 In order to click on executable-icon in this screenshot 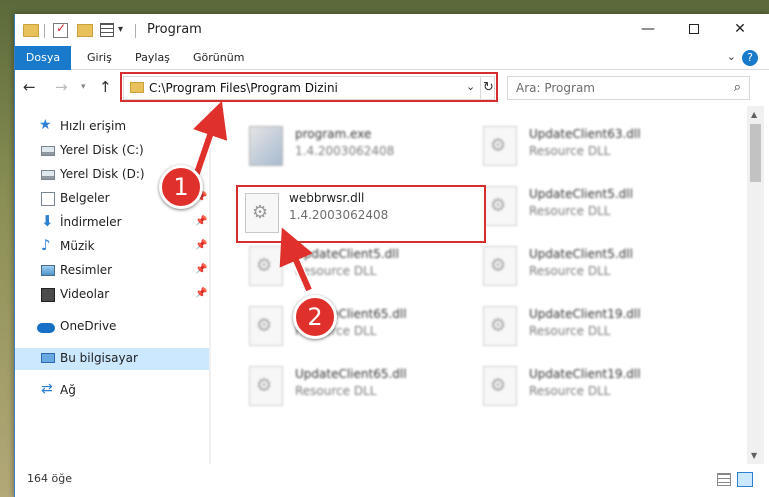, I will do `click(266, 146)`.